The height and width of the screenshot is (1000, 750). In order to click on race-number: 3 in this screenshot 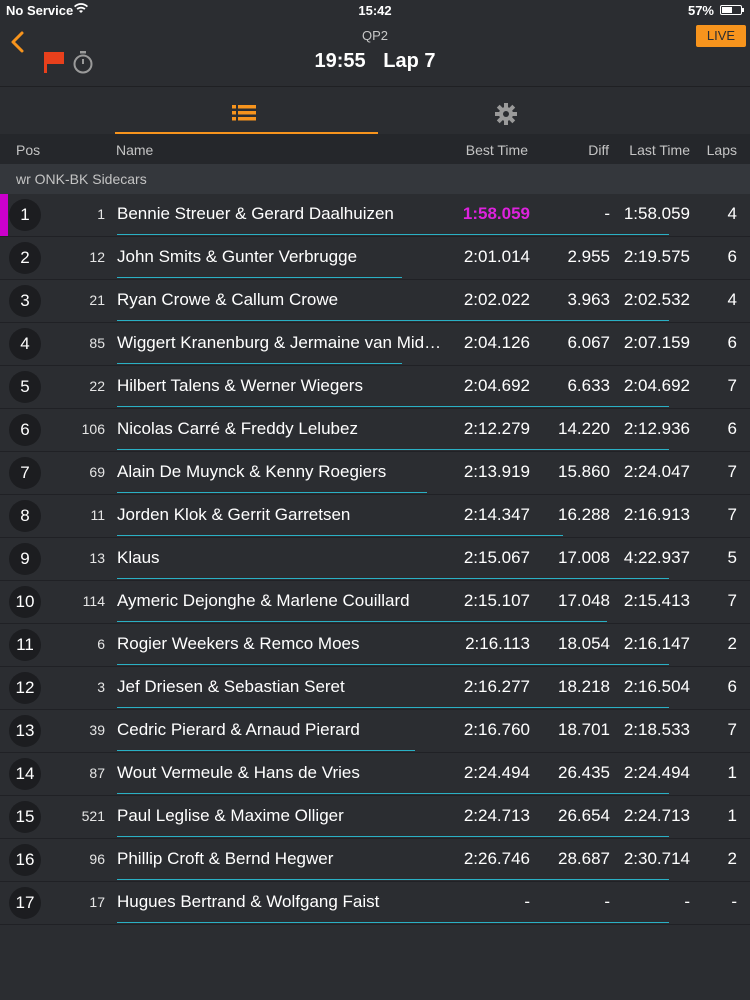, I will do `click(101, 687)`.